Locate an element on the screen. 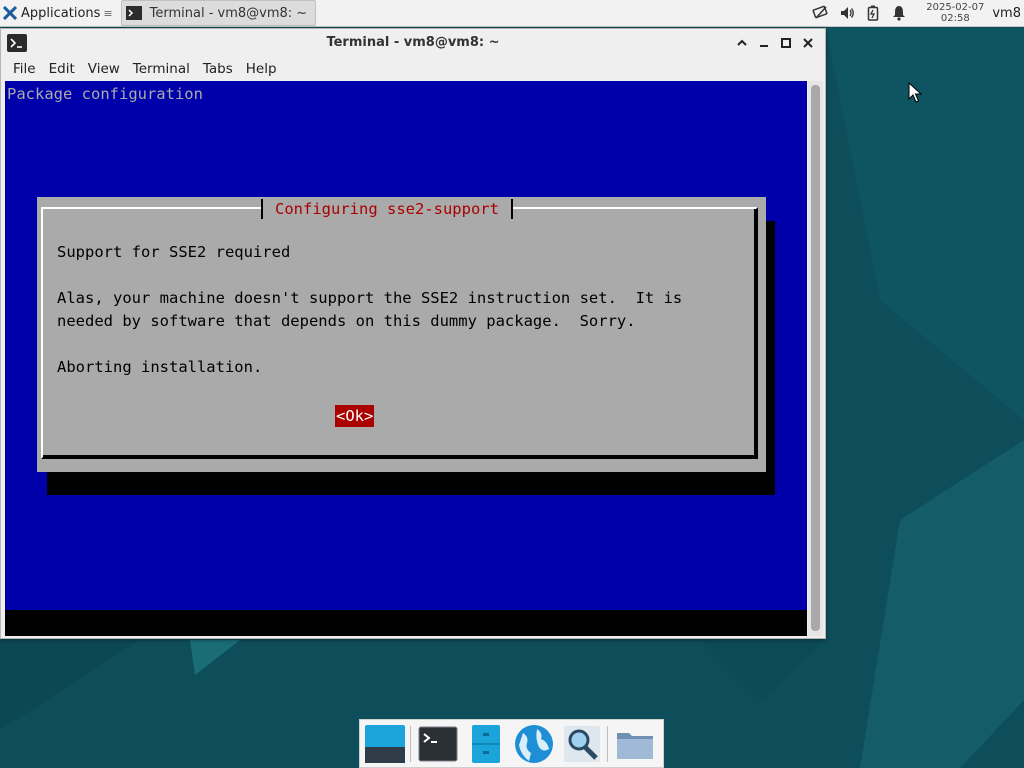 The height and width of the screenshot is (768, 1024). close-icon is located at coordinates (808, 43).